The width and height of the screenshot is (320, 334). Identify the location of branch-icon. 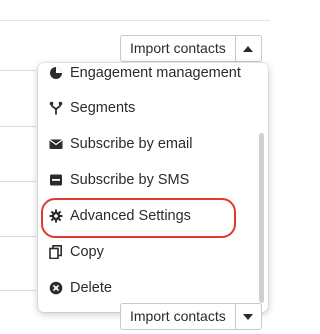
(56, 108).